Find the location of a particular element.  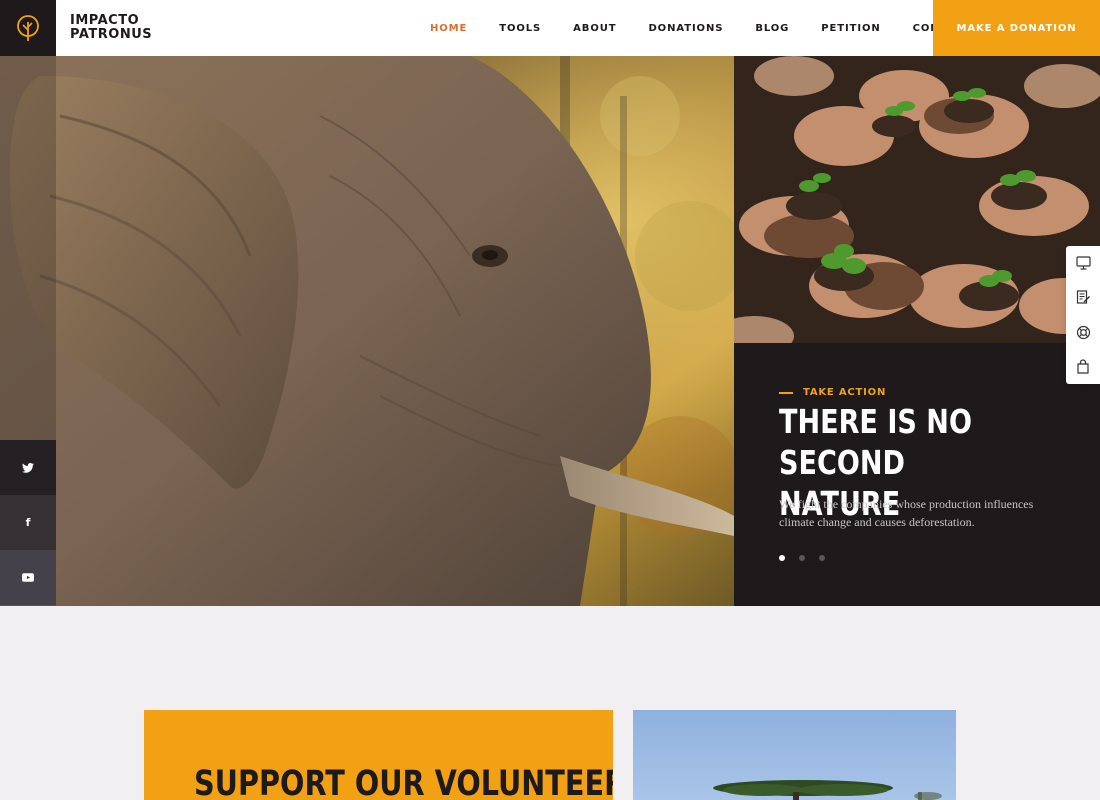

shopping-bag-icon is located at coordinates (1083, 366).